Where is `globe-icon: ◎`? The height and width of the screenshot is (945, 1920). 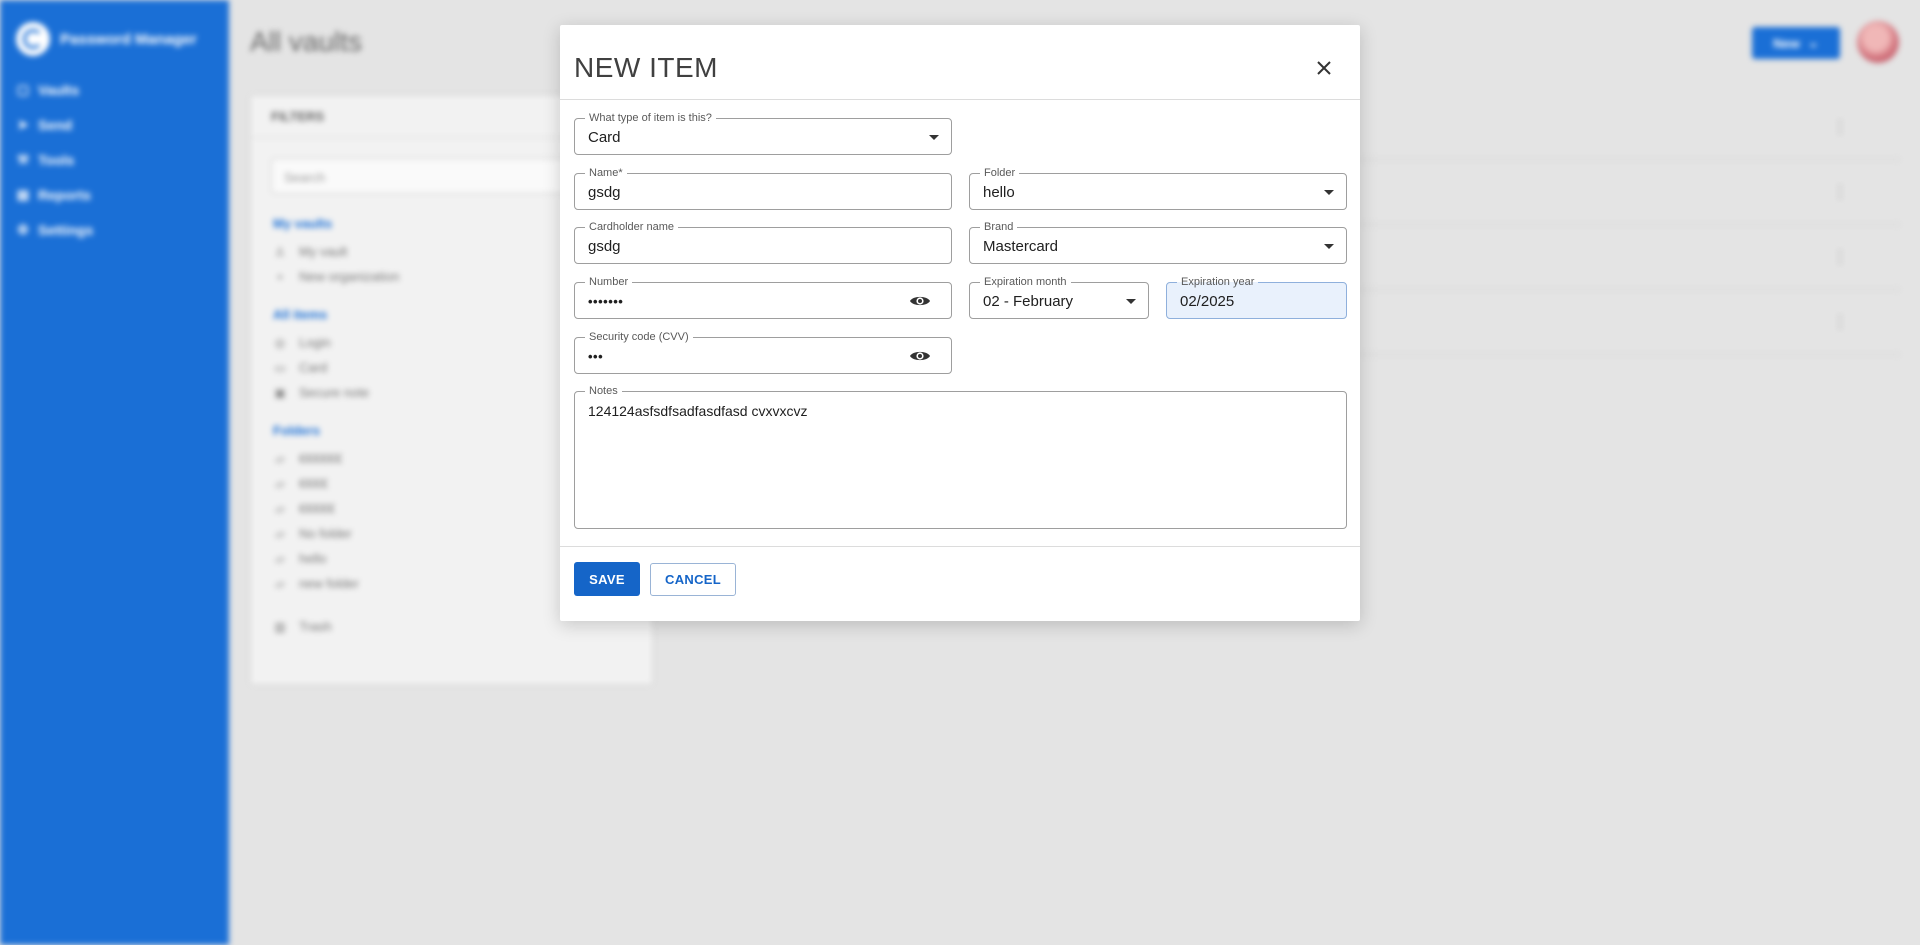 globe-icon: ◎ is located at coordinates (280, 342).